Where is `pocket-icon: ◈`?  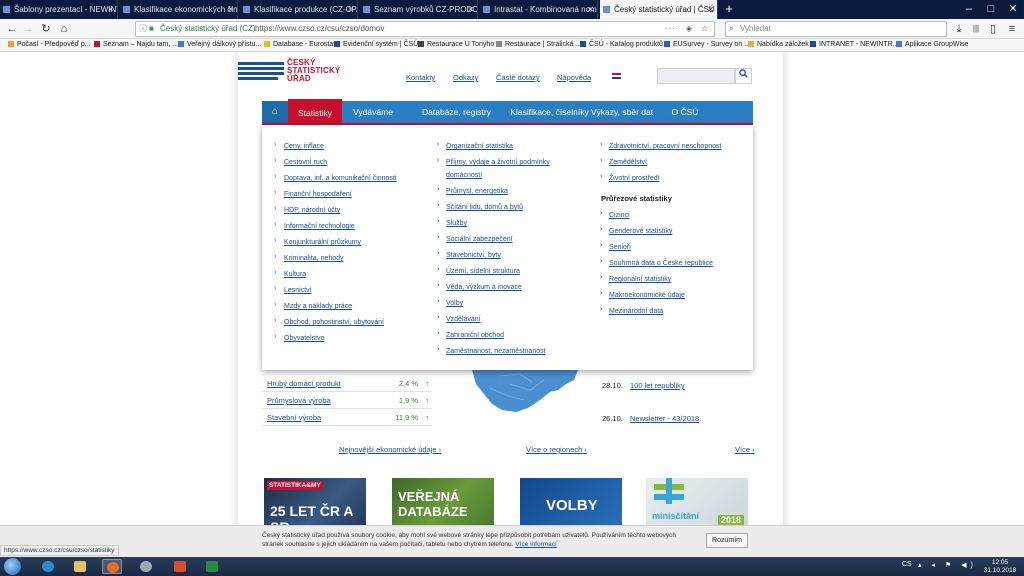
pocket-icon: ◈ is located at coordinates (689, 29).